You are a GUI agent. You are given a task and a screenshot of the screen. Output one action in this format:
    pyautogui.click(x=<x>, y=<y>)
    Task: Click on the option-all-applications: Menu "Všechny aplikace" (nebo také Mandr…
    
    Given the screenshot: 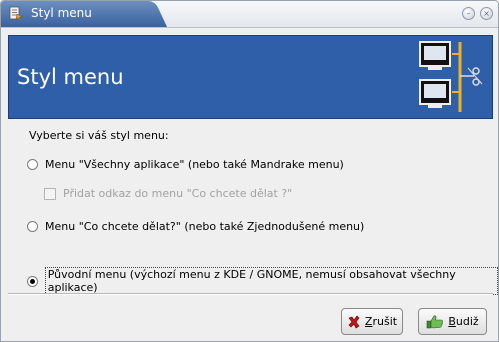 What is the action you would take?
    pyautogui.click(x=185, y=164)
    